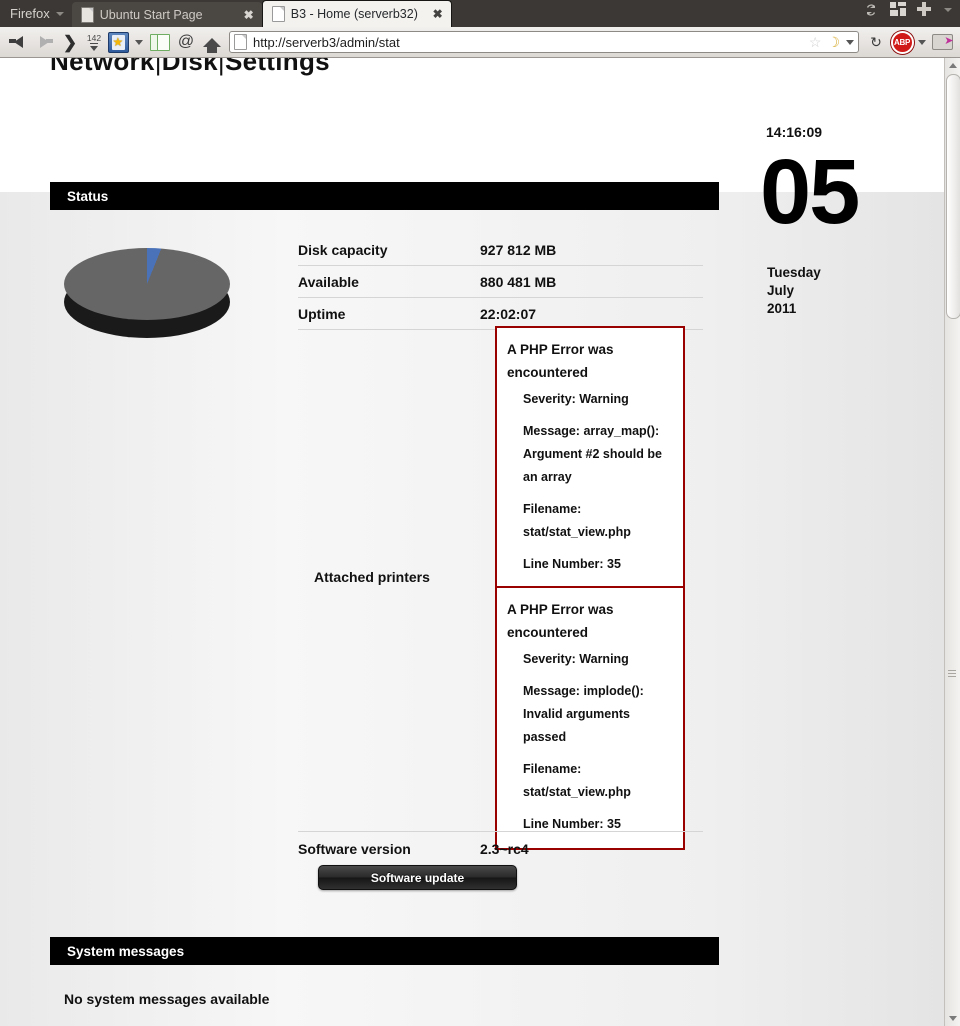 The image size is (960, 1026). Describe the element at coordinates (372, 577) in the screenshot. I see `printers-label: Attached printers` at that location.